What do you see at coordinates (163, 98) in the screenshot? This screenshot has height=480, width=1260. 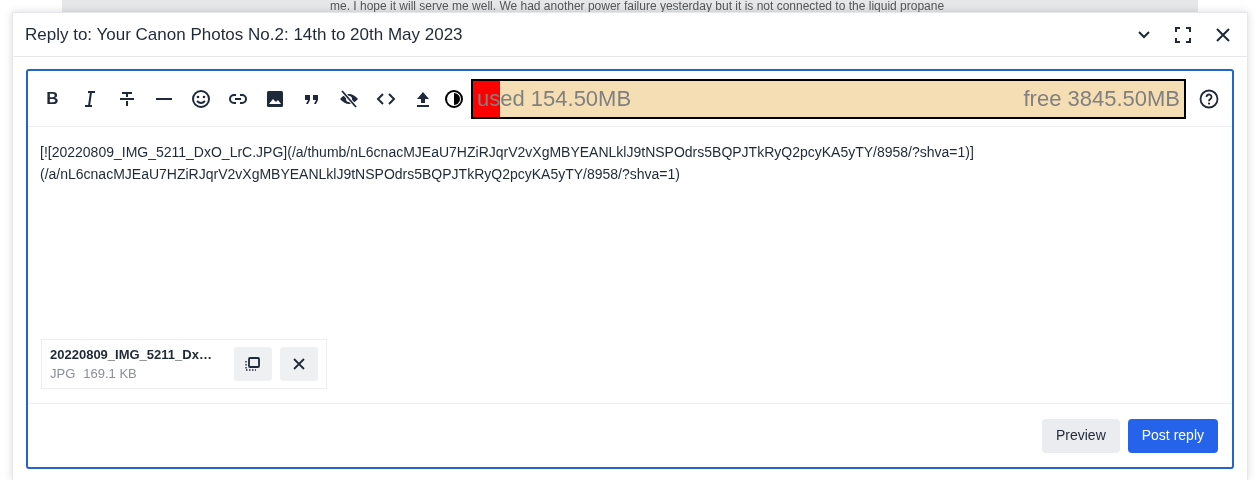 I see `horizontal-rule-icon` at bounding box center [163, 98].